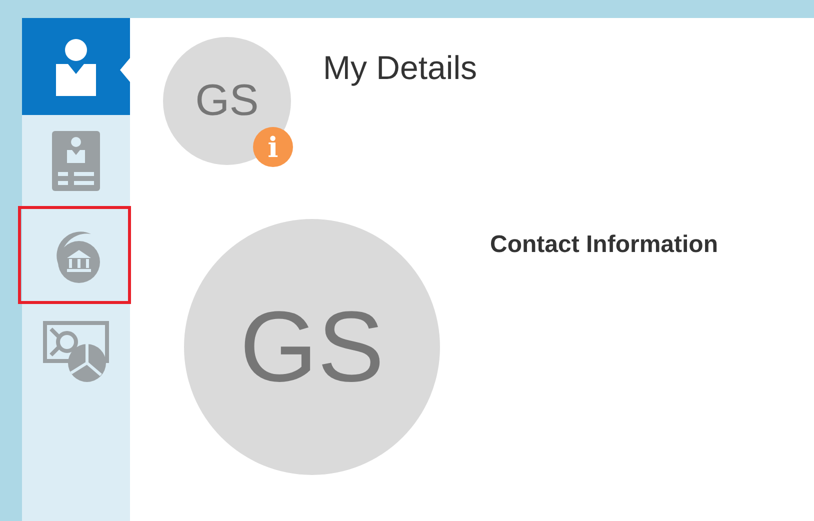  I want to click on page-title: My Details, so click(400, 68).